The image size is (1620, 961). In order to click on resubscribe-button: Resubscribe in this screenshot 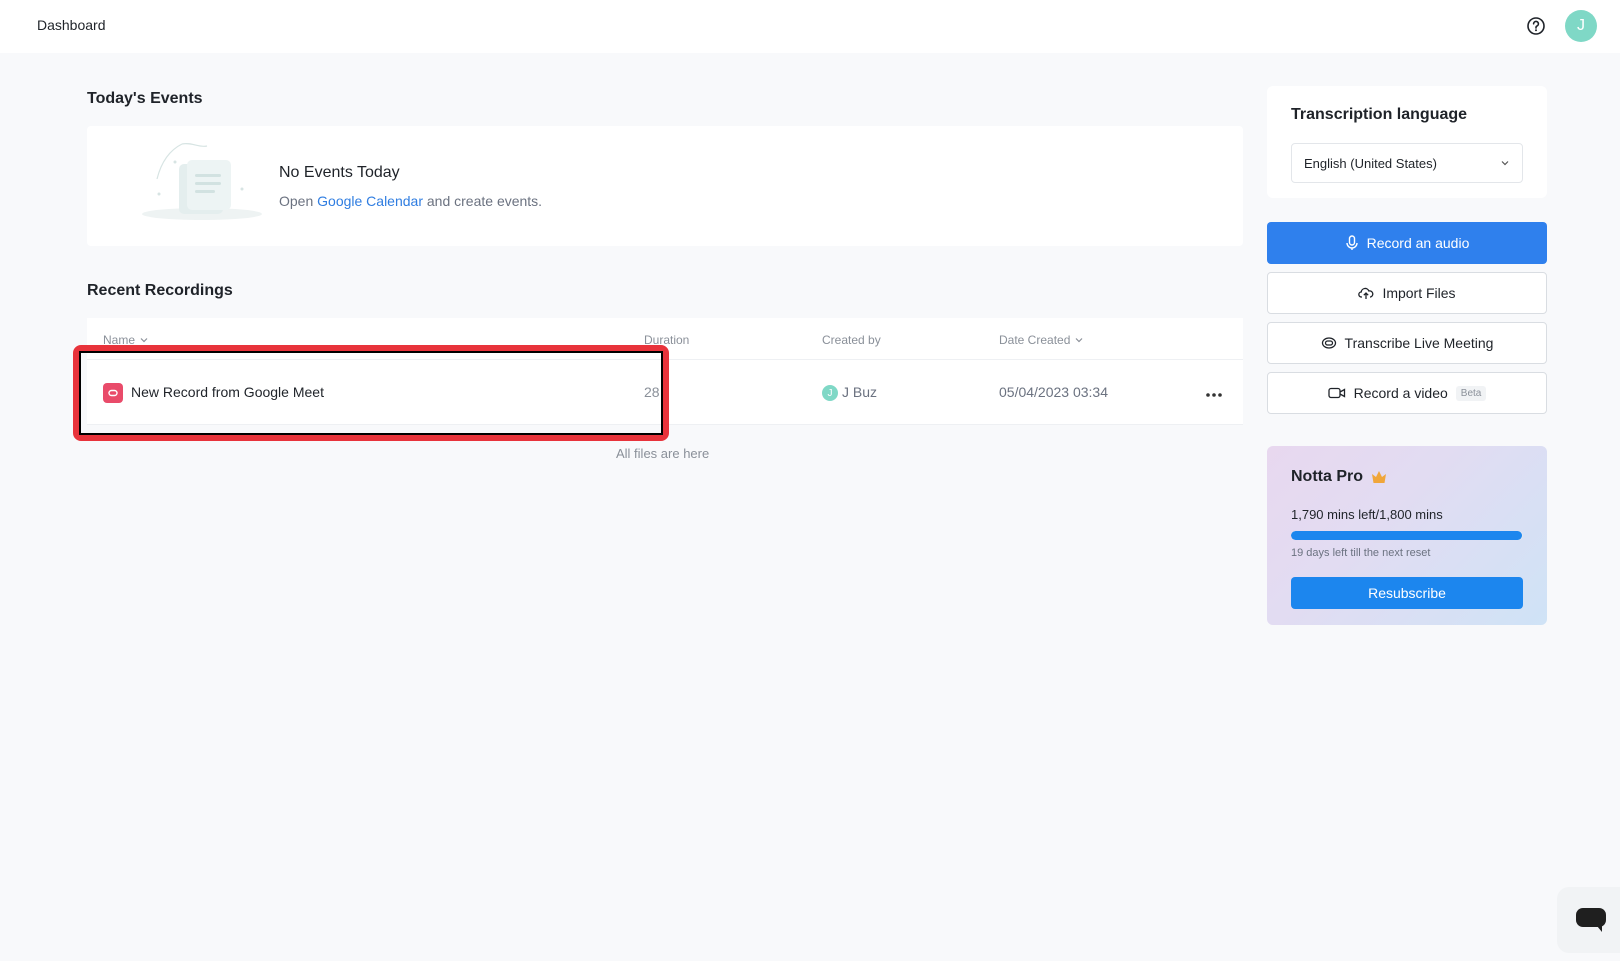, I will do `click(1407, 593)`.